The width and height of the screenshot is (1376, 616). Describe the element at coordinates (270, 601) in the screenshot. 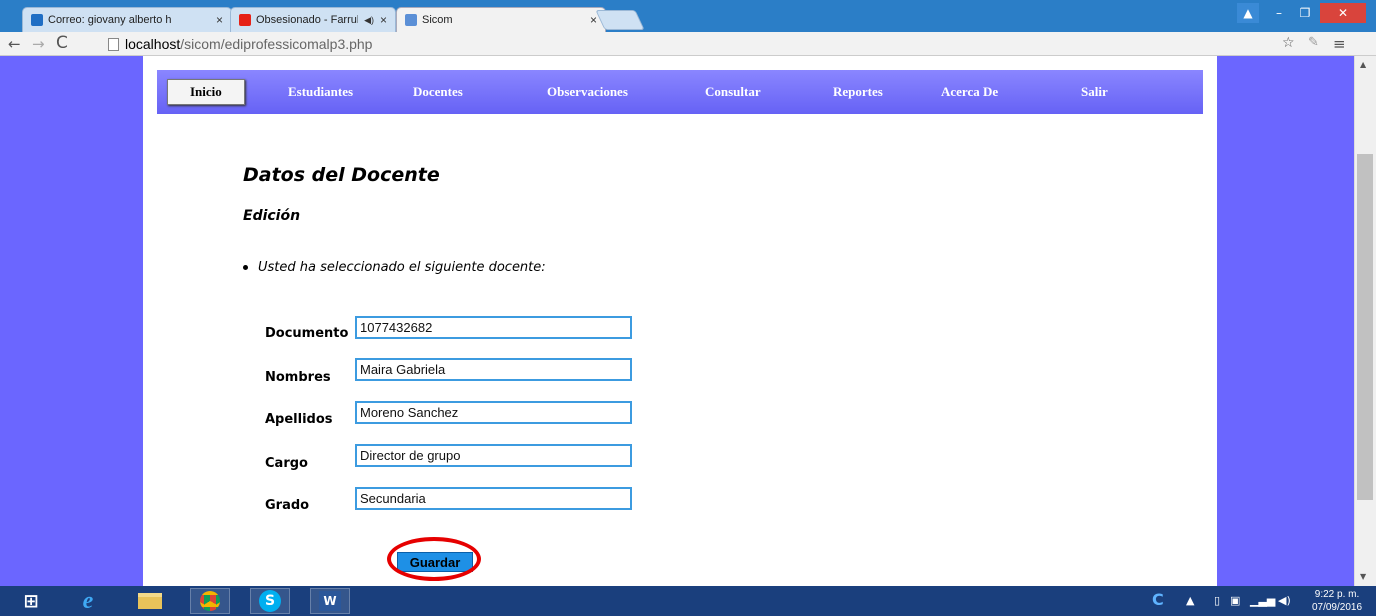

I see `skype-icon: S` at that location.